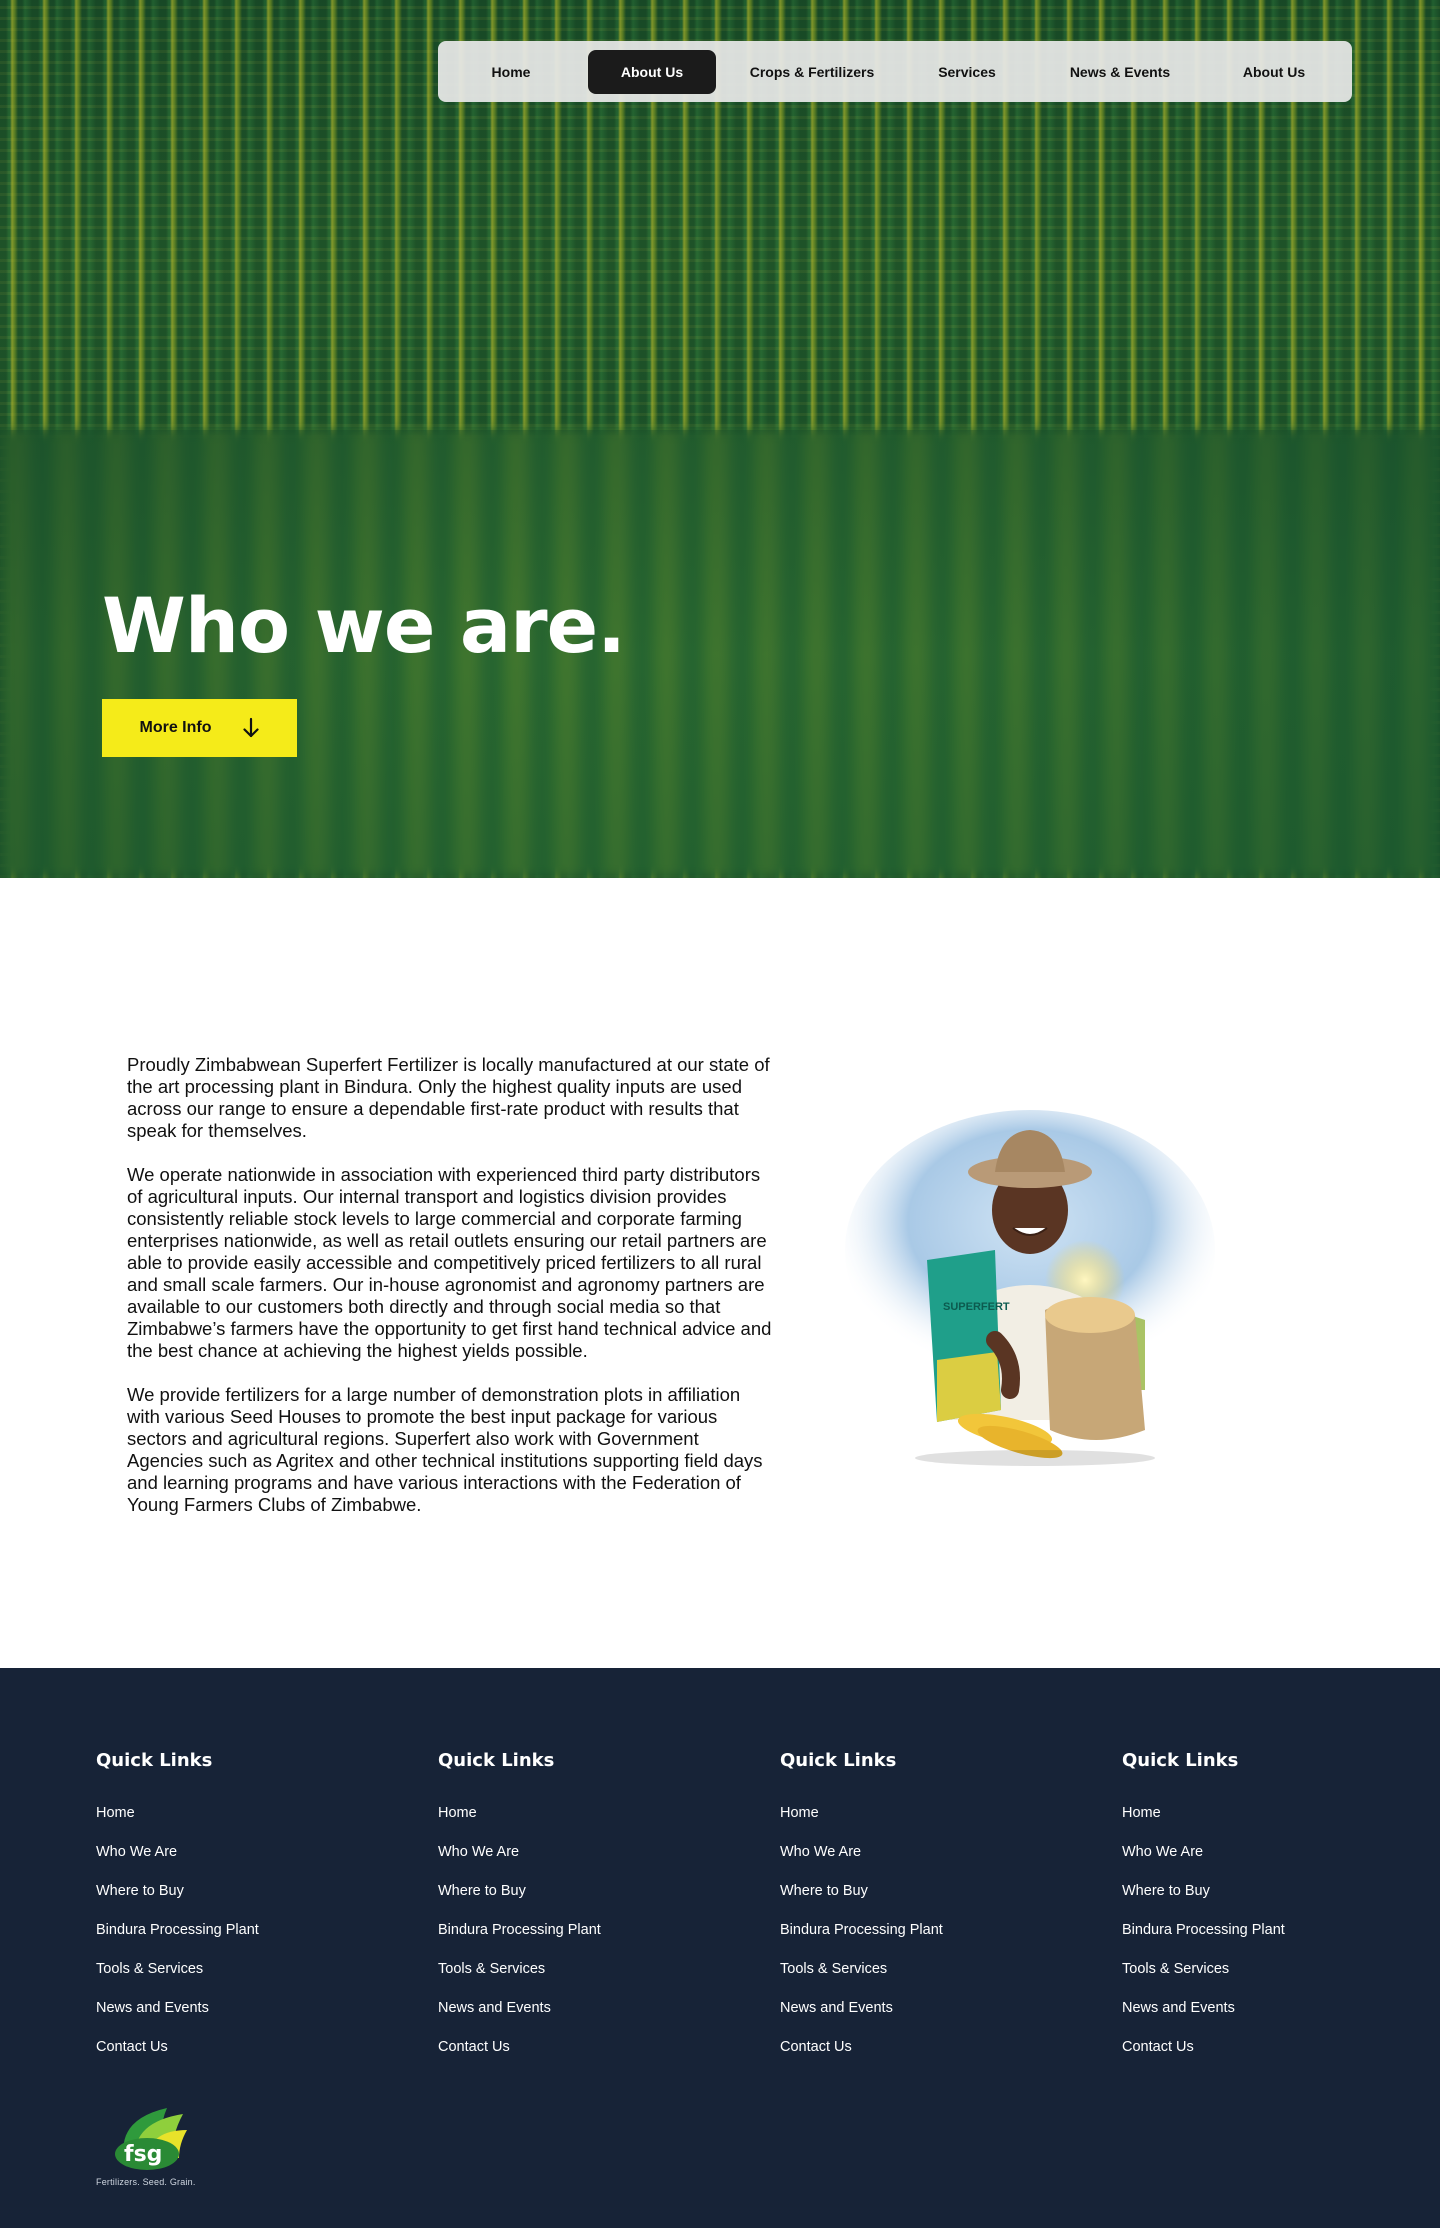 Image resolution: width=1440 pixels, height=2228 pixels. I want to click on logo-tagline: Fertilizers. Seed. Grain., so click(146, 2182).